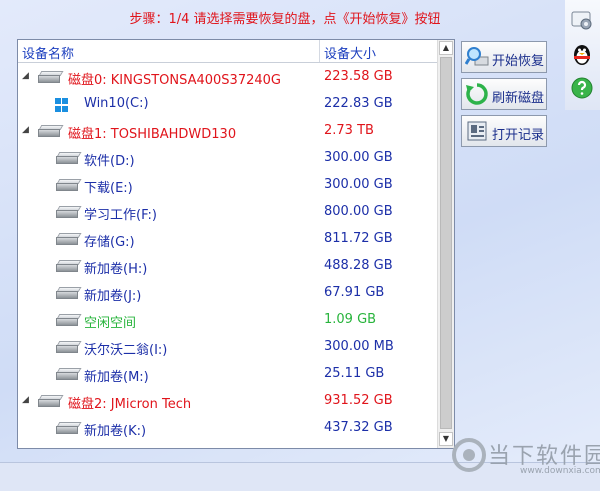 Image resolution: width=600 pixels, height=491 pixels. I want to click on tree-row-size: 800.00 GB, so click(358, 211).